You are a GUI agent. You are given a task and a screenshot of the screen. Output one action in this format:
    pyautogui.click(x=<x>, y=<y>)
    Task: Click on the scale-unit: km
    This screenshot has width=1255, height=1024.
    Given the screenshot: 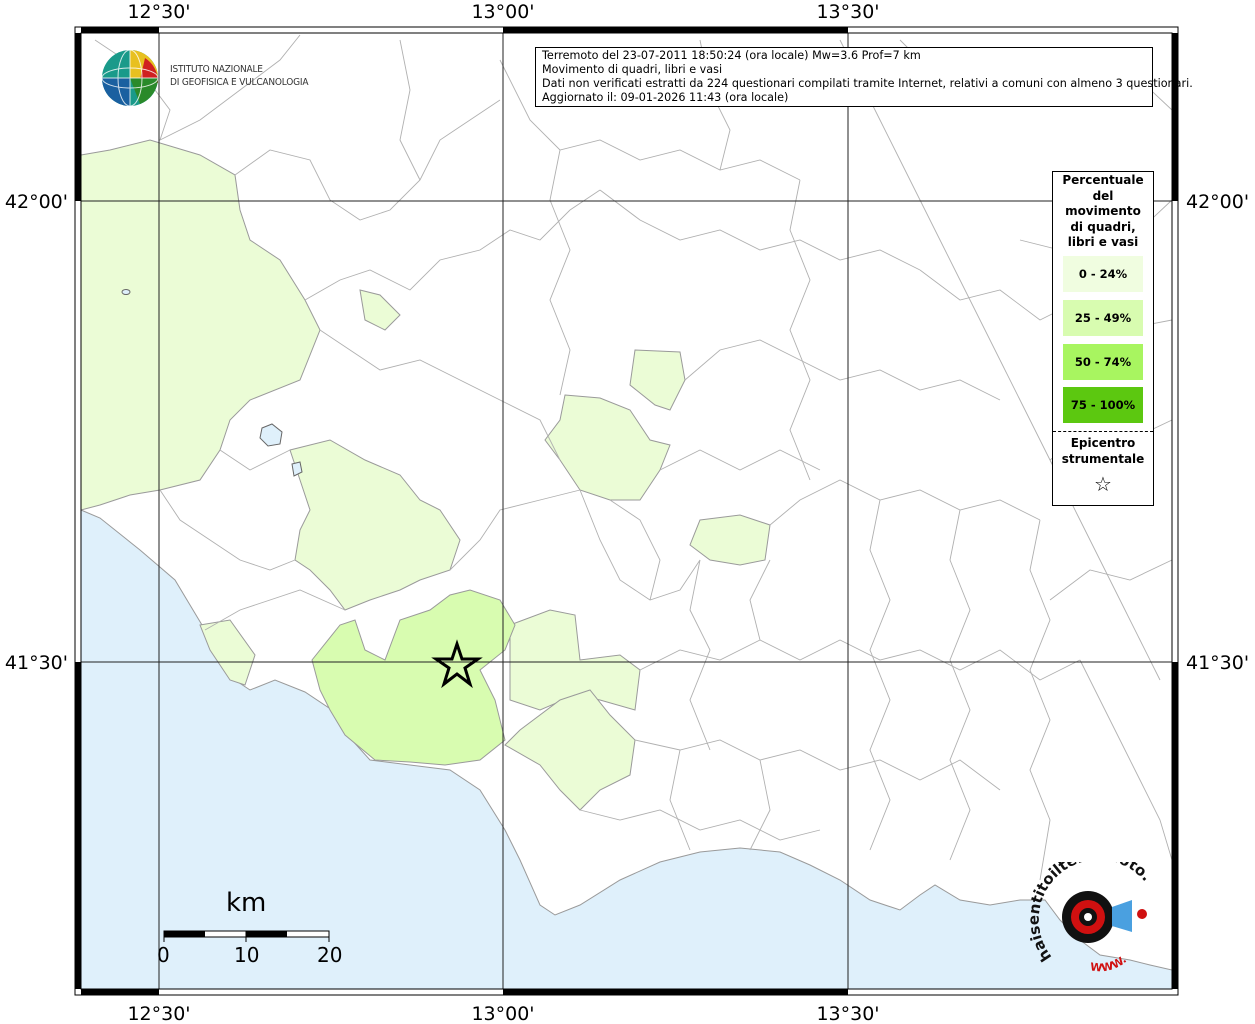 What is the action you would take?
    pyautogui.click(x=246, y=903)
    